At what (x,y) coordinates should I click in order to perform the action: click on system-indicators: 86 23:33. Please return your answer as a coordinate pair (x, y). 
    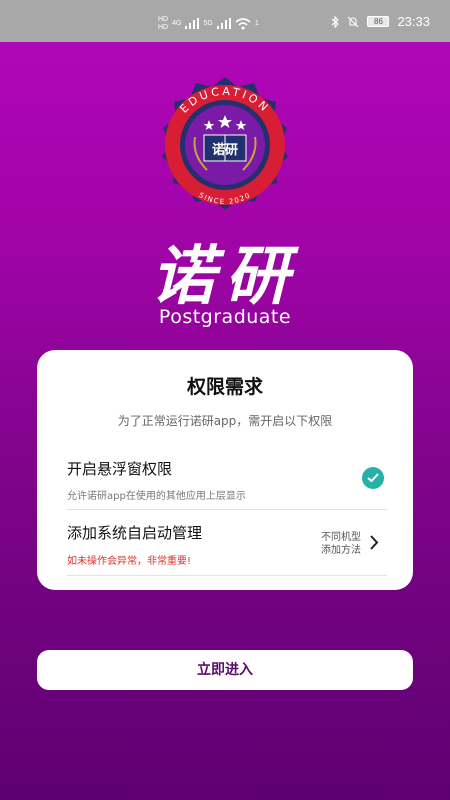
    Looking at the image, I should click on (380, 21).